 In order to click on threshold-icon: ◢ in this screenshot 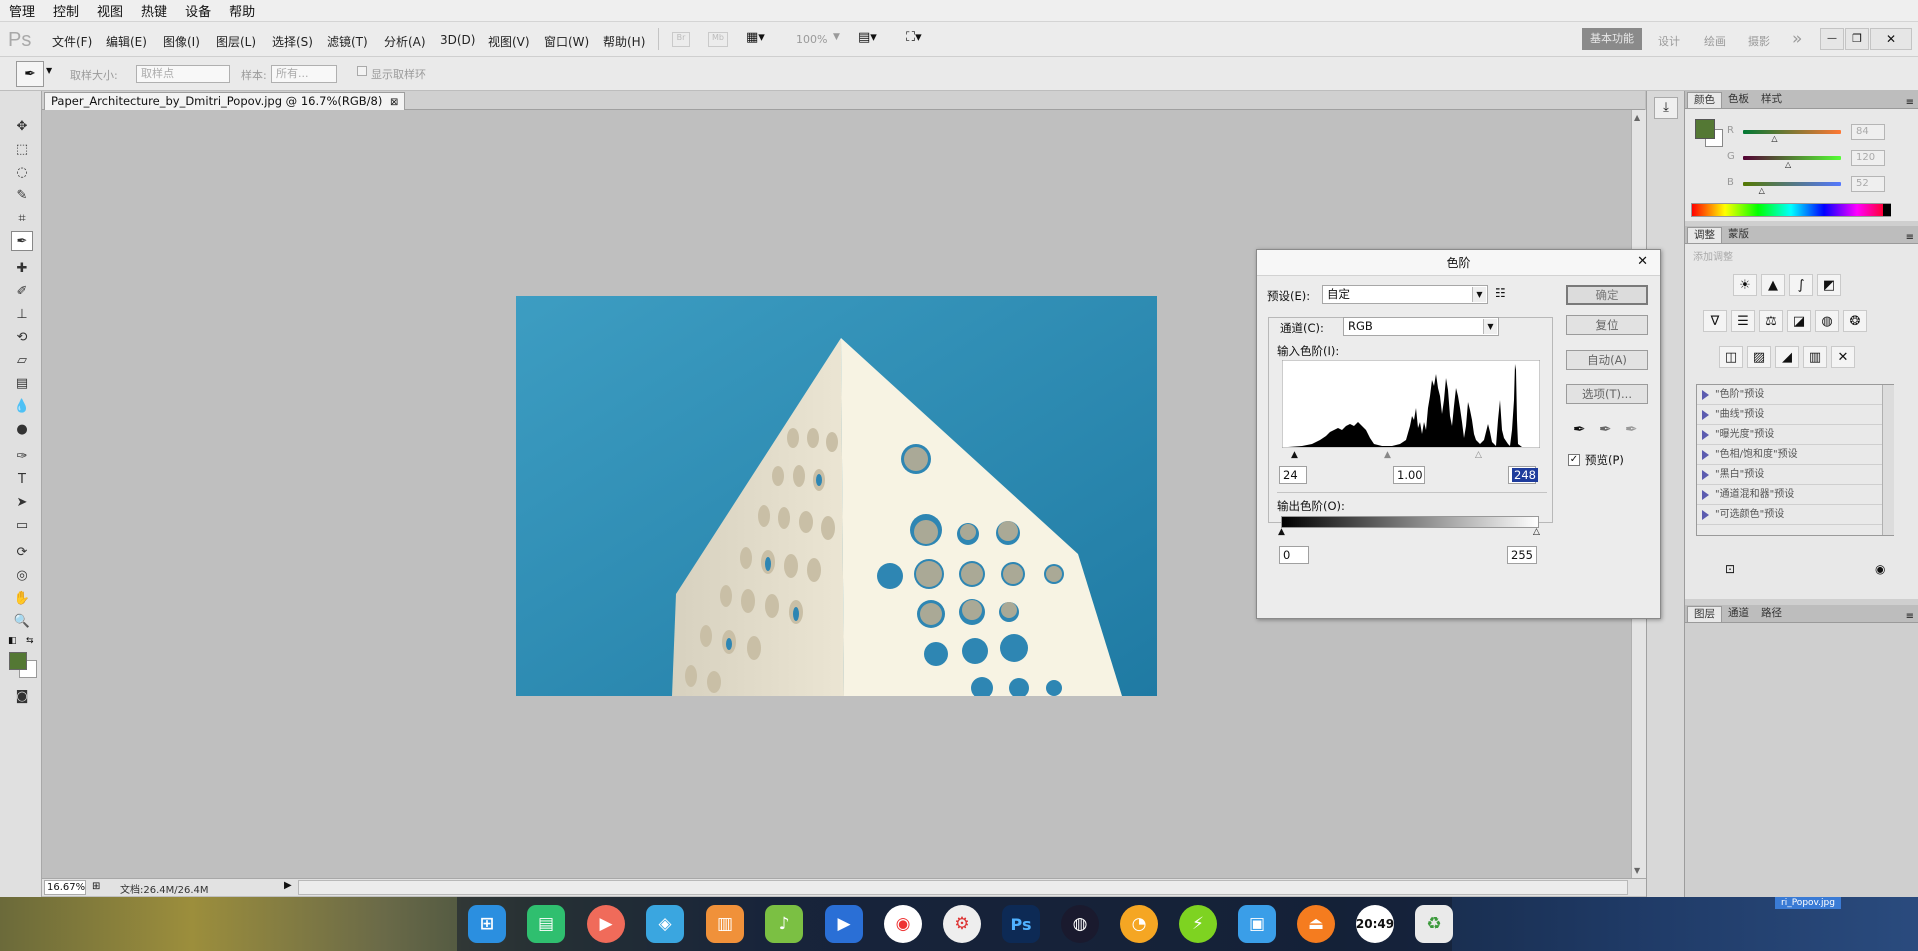, I will do `click(1787, 357)`.